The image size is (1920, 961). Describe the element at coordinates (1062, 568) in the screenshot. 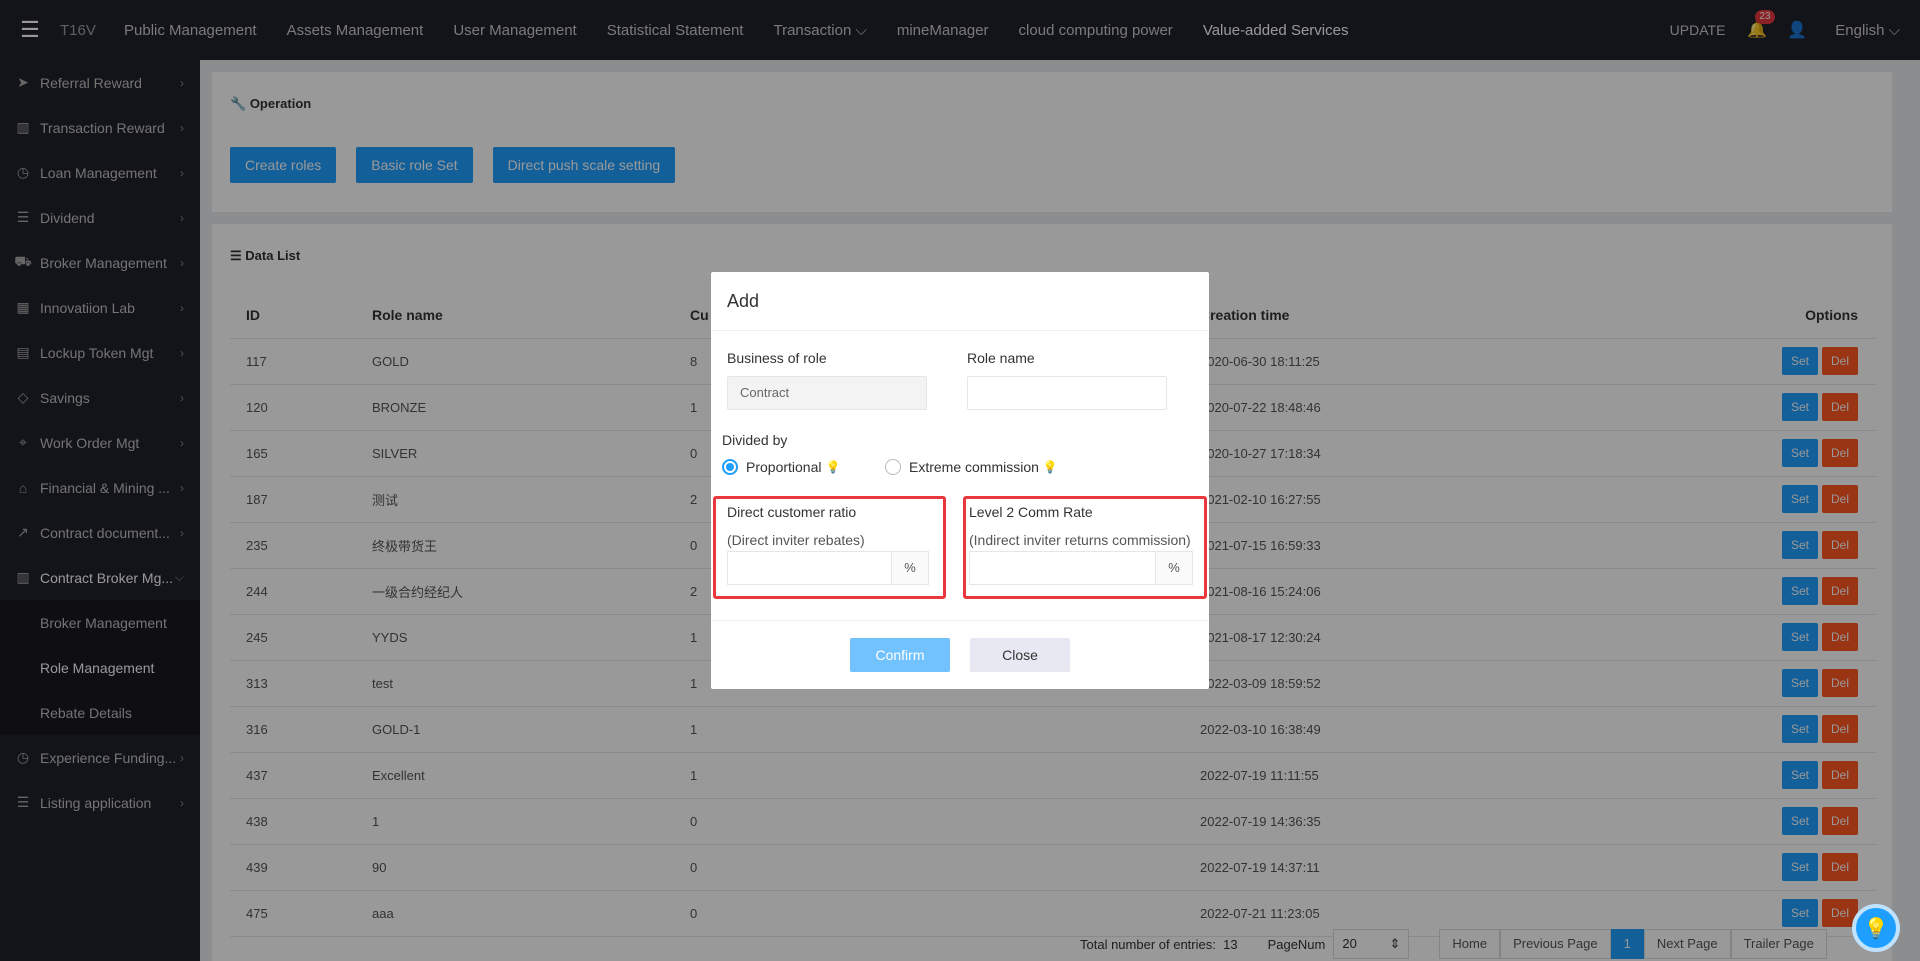

I see `level2-rate-input` at that location.